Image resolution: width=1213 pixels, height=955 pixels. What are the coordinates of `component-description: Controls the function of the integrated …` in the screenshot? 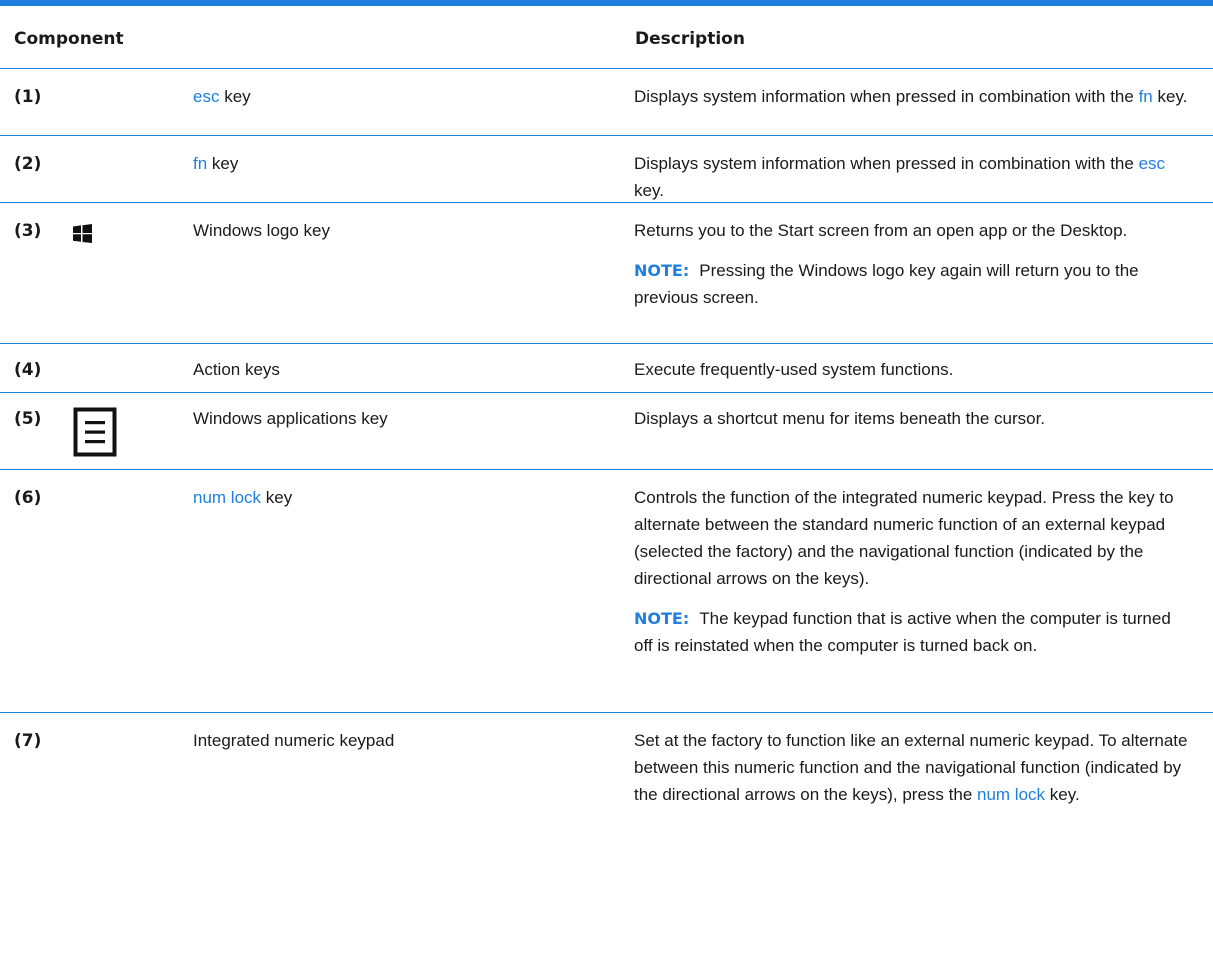 It's located at (912, 571).